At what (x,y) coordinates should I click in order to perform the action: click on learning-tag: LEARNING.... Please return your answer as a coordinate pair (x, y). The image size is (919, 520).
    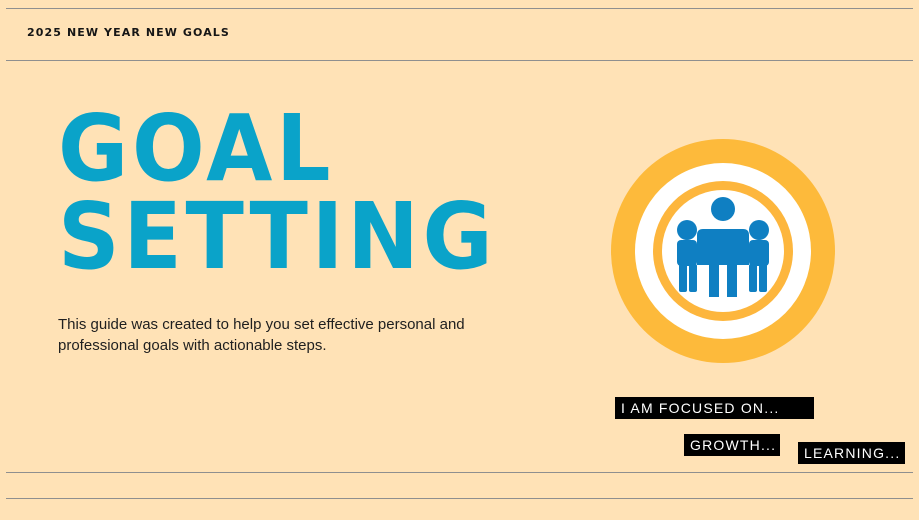
    Looking at the image, I should click on (851, 453).